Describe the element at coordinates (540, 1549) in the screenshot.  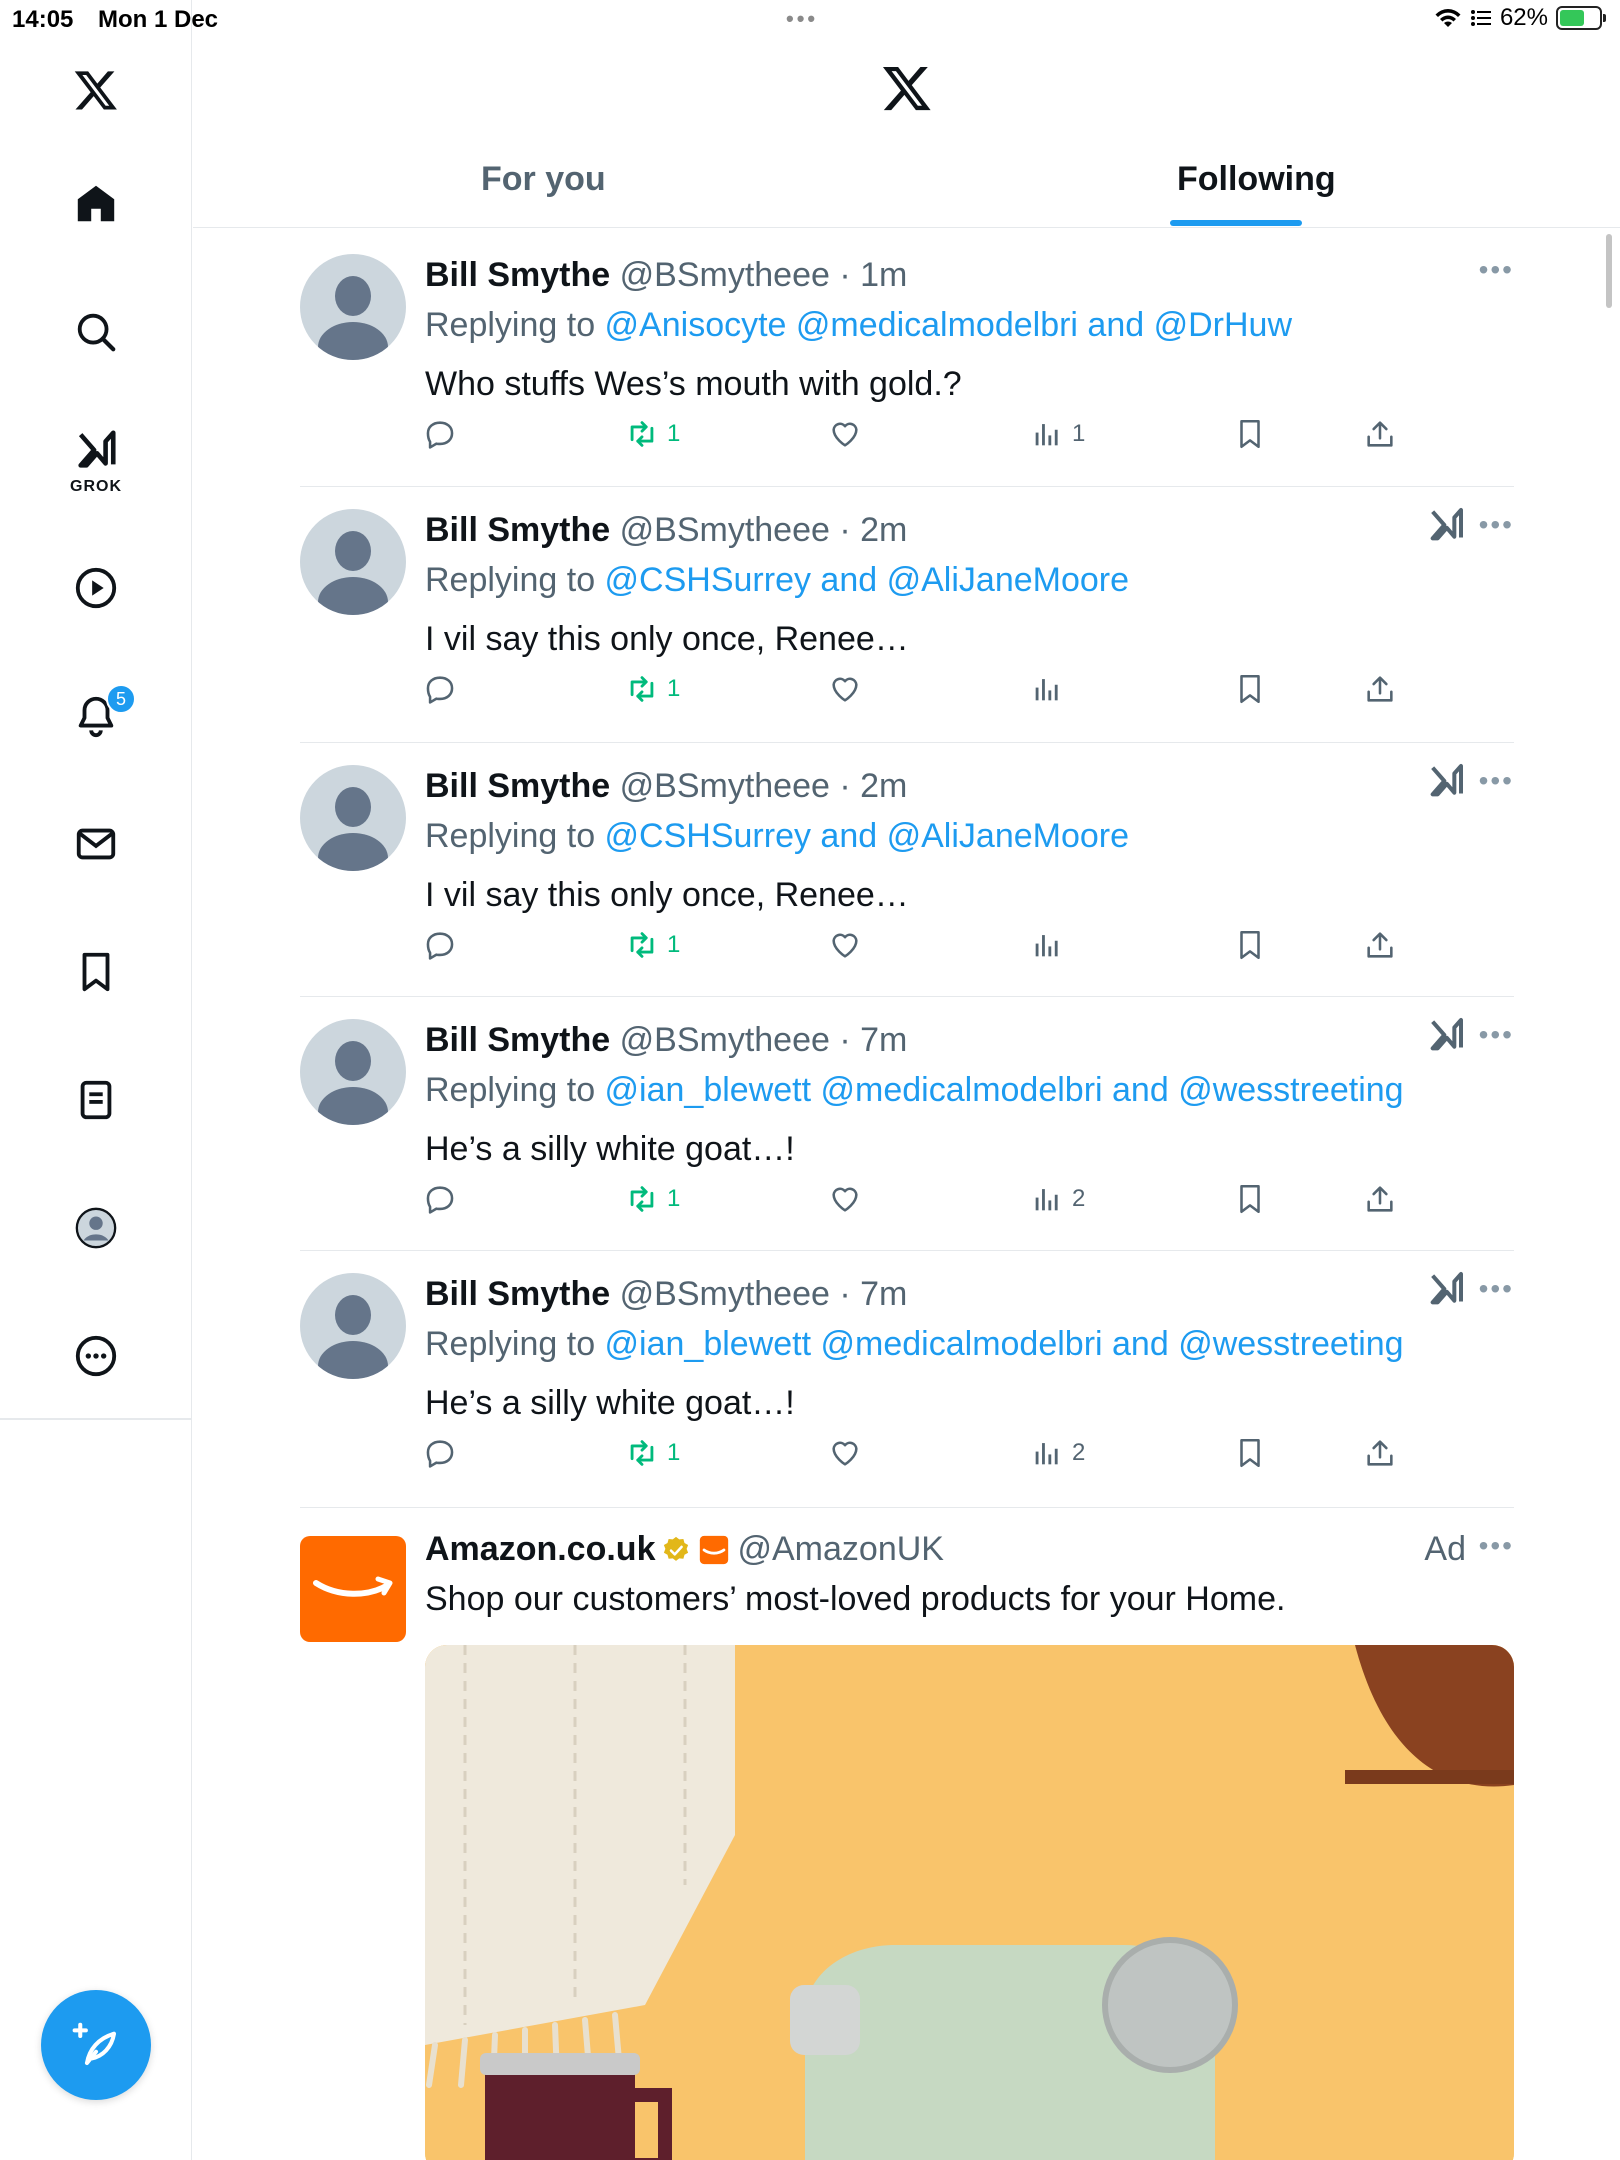
I see `ad-author-name: Amazon.co.uk` at that location.